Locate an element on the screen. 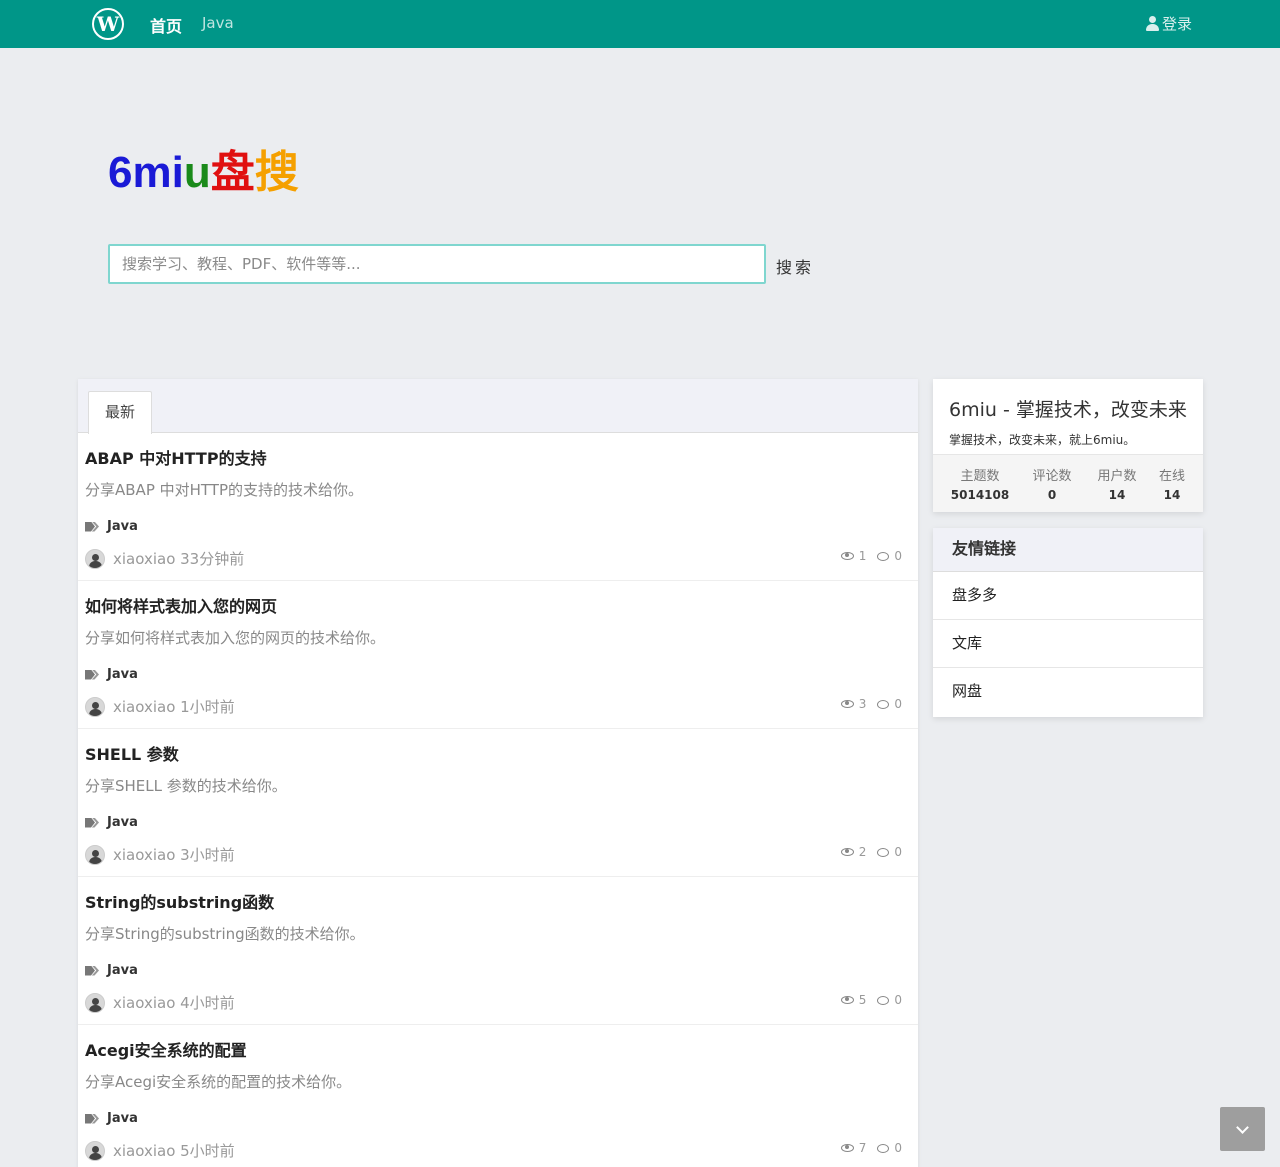 The height and width of the screenshot is (1167, 1280). post-description: 分享String的substring函数的技术给你。 is located at coordinates (225, 934).